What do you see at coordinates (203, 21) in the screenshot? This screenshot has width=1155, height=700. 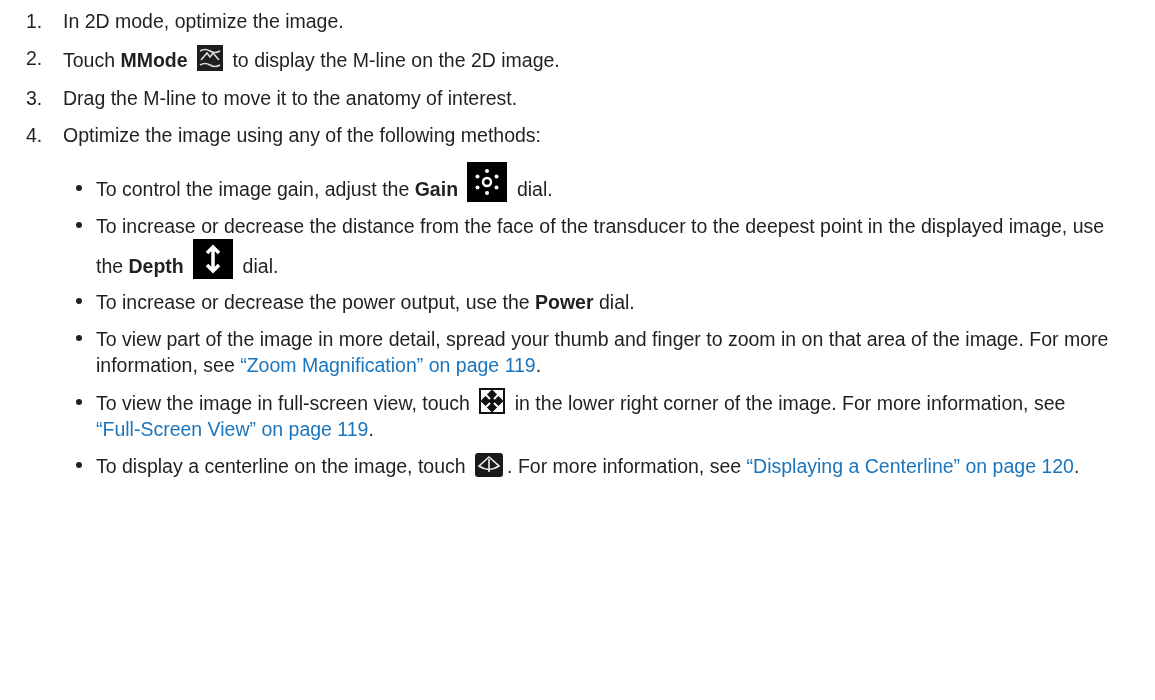 I see `step-text: In 2D mode, optimize the image.` at bounding box center [203, 21].